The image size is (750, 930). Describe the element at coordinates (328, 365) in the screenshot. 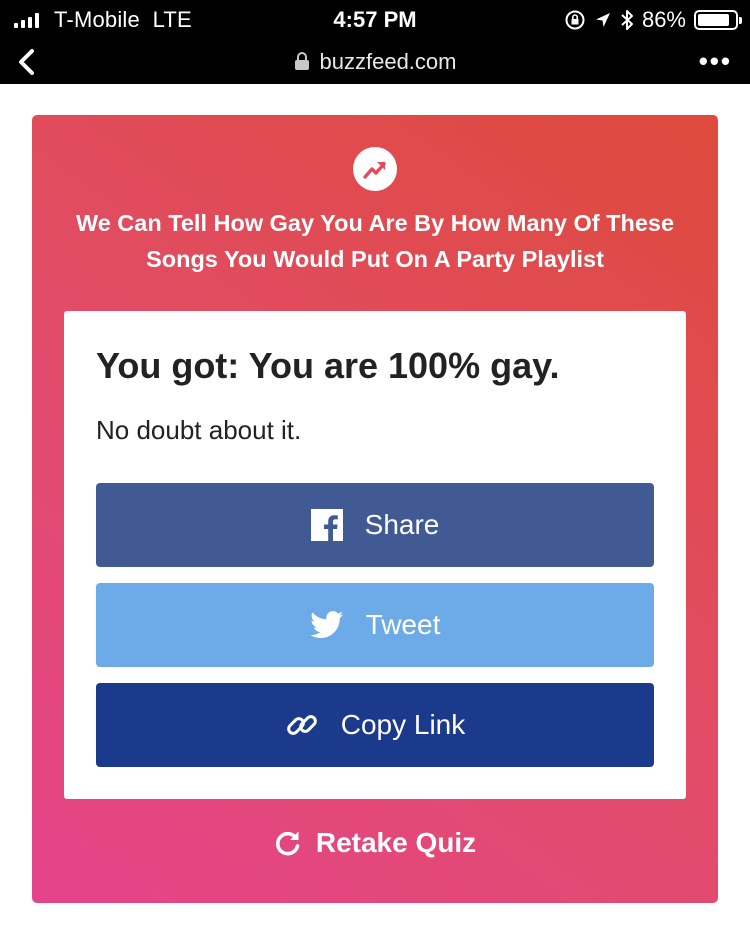

I see `result-heading: You got: You are 100% gay.` at that location.